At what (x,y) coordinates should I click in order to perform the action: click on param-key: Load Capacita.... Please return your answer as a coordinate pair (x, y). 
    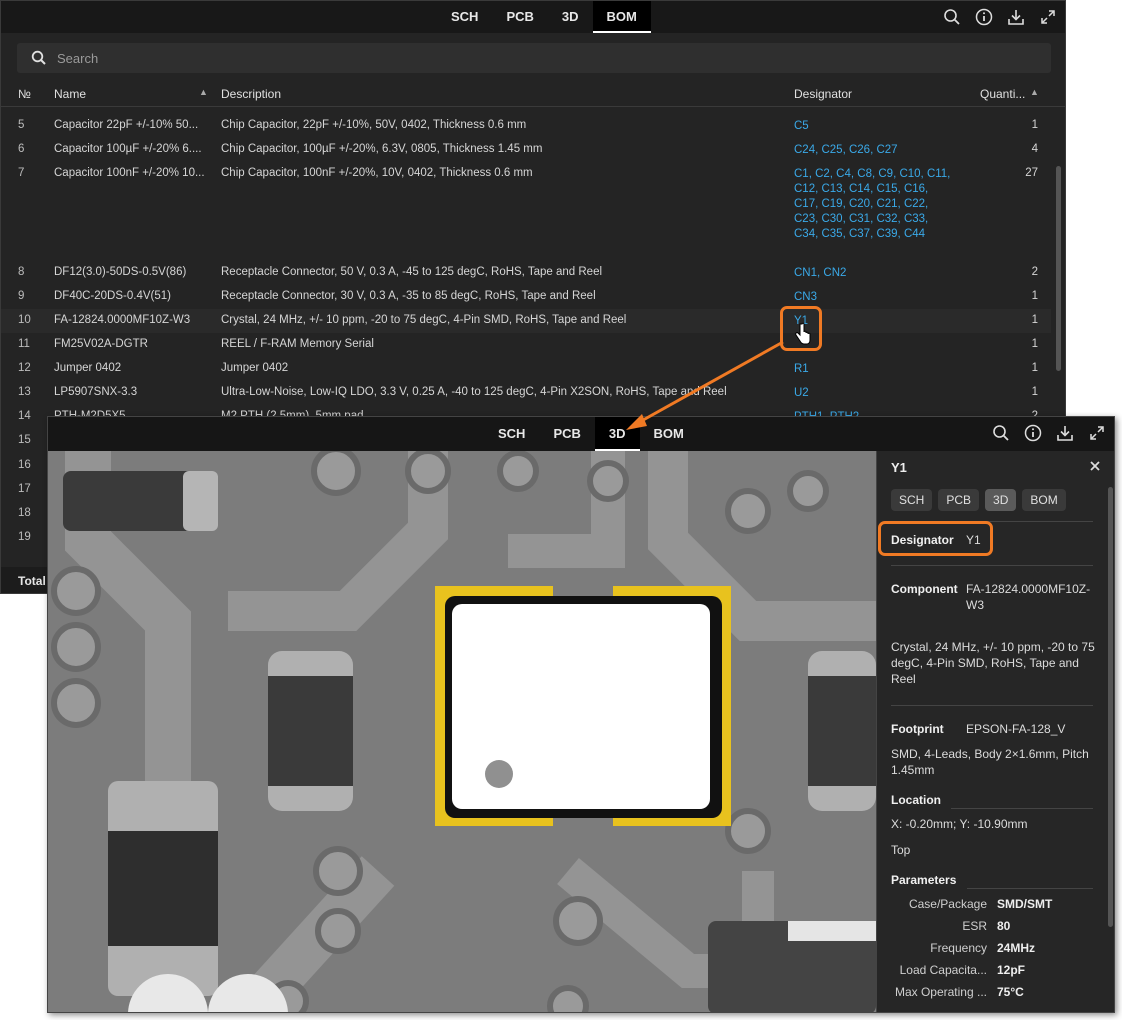
    Looking at the image, I should click on (943, 970).